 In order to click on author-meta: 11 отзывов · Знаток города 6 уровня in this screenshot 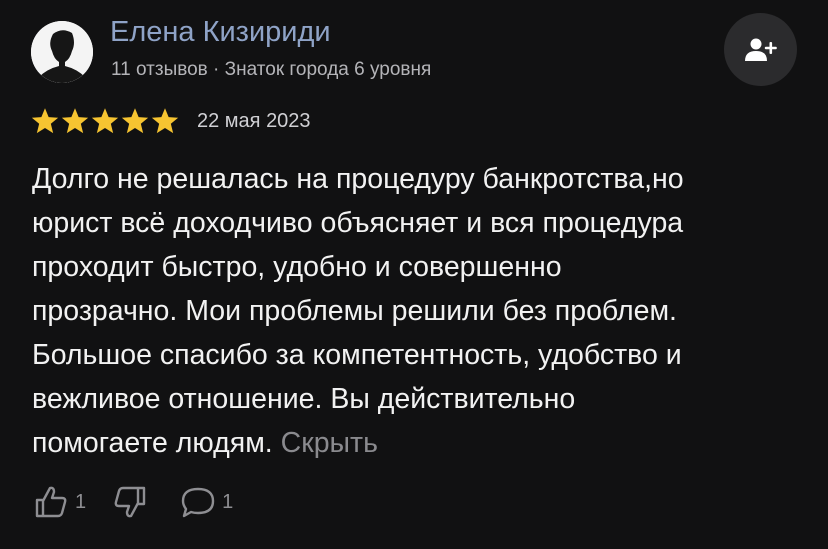, I will do `click(271, 69)`.